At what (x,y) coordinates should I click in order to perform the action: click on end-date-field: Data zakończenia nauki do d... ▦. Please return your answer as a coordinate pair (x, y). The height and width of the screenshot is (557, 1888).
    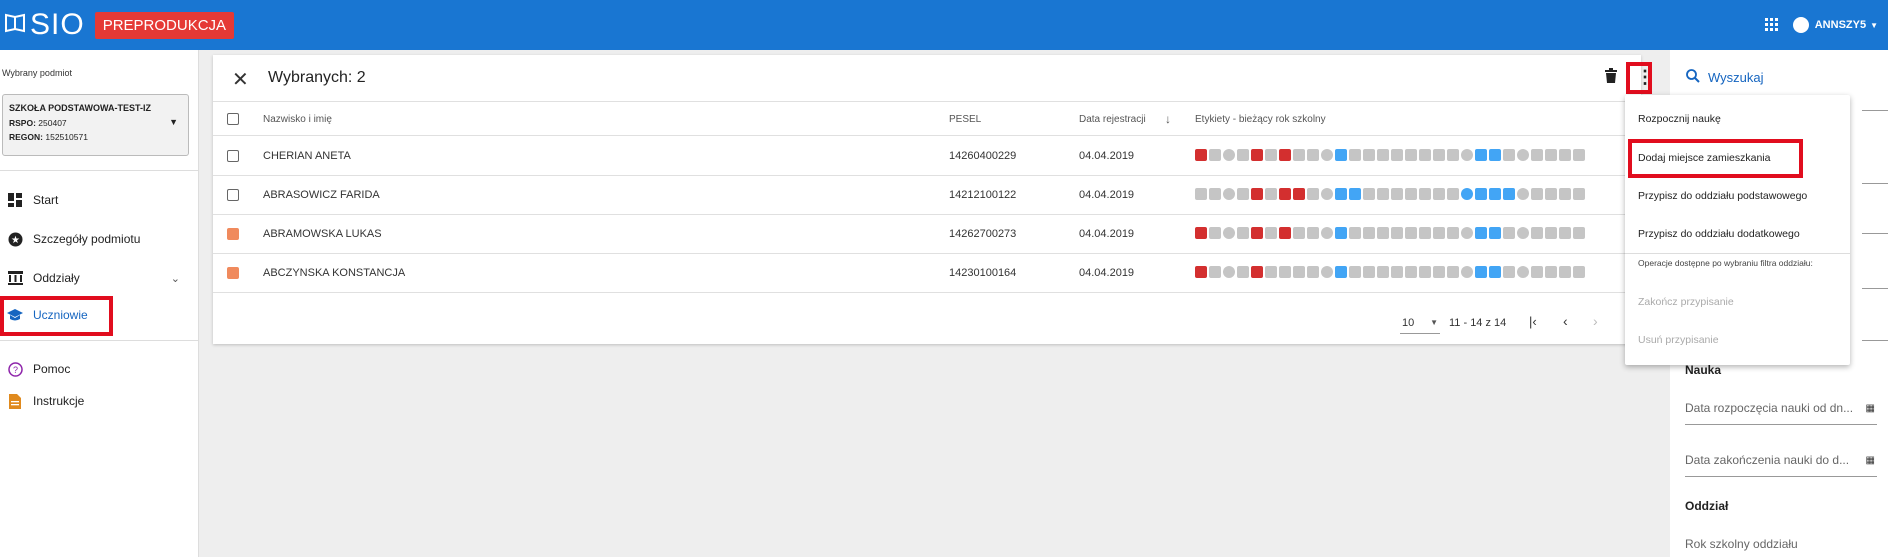
    Looking at the image, I should click on (1781, 465).